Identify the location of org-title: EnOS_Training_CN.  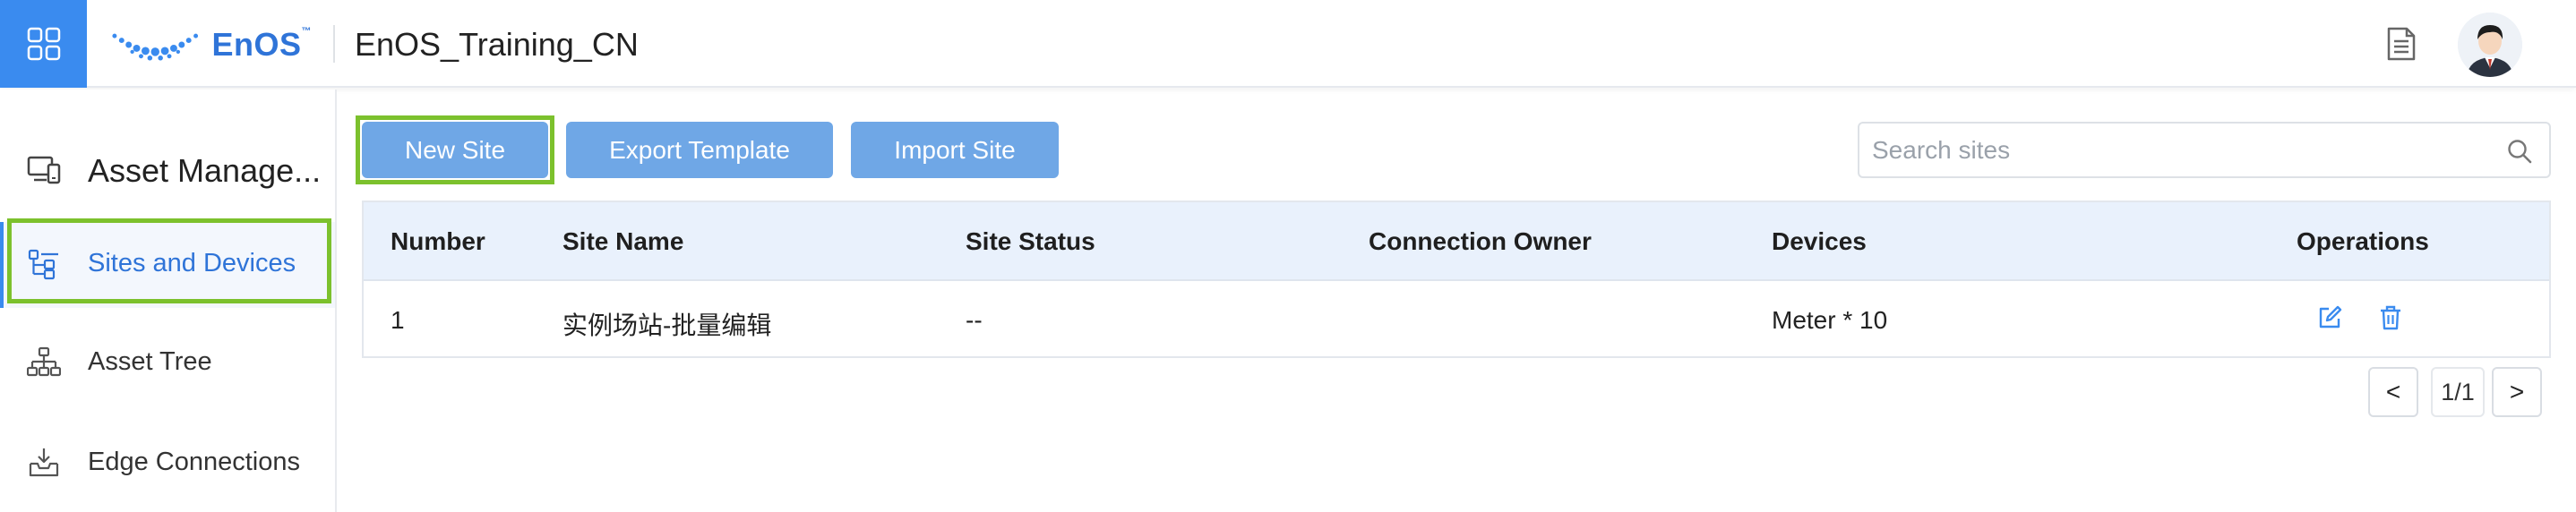
(497, 44).